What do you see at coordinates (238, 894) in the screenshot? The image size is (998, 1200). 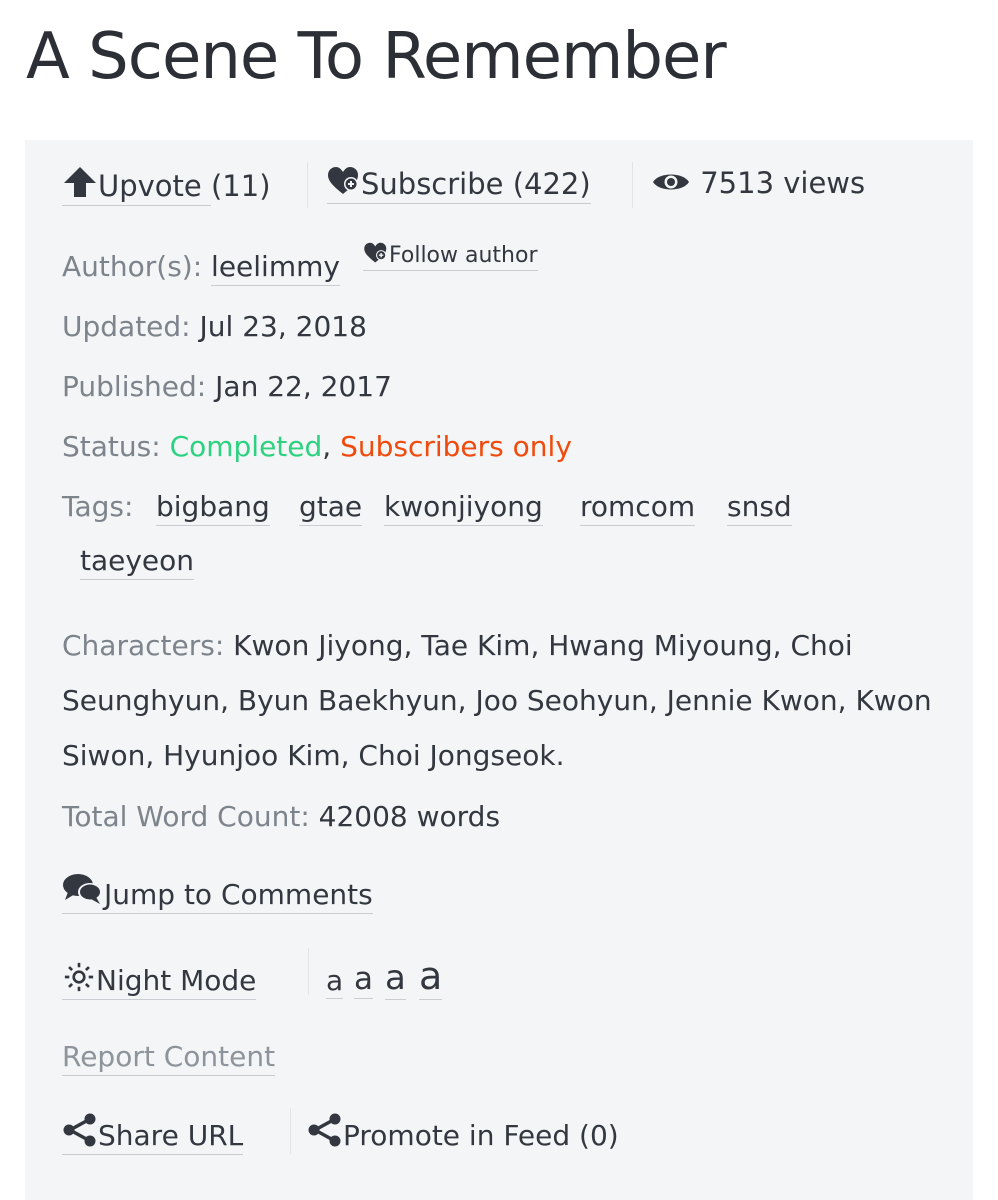 I see `jump-to-comments-label: Jump to Comments` at bounding box center [238, 894].